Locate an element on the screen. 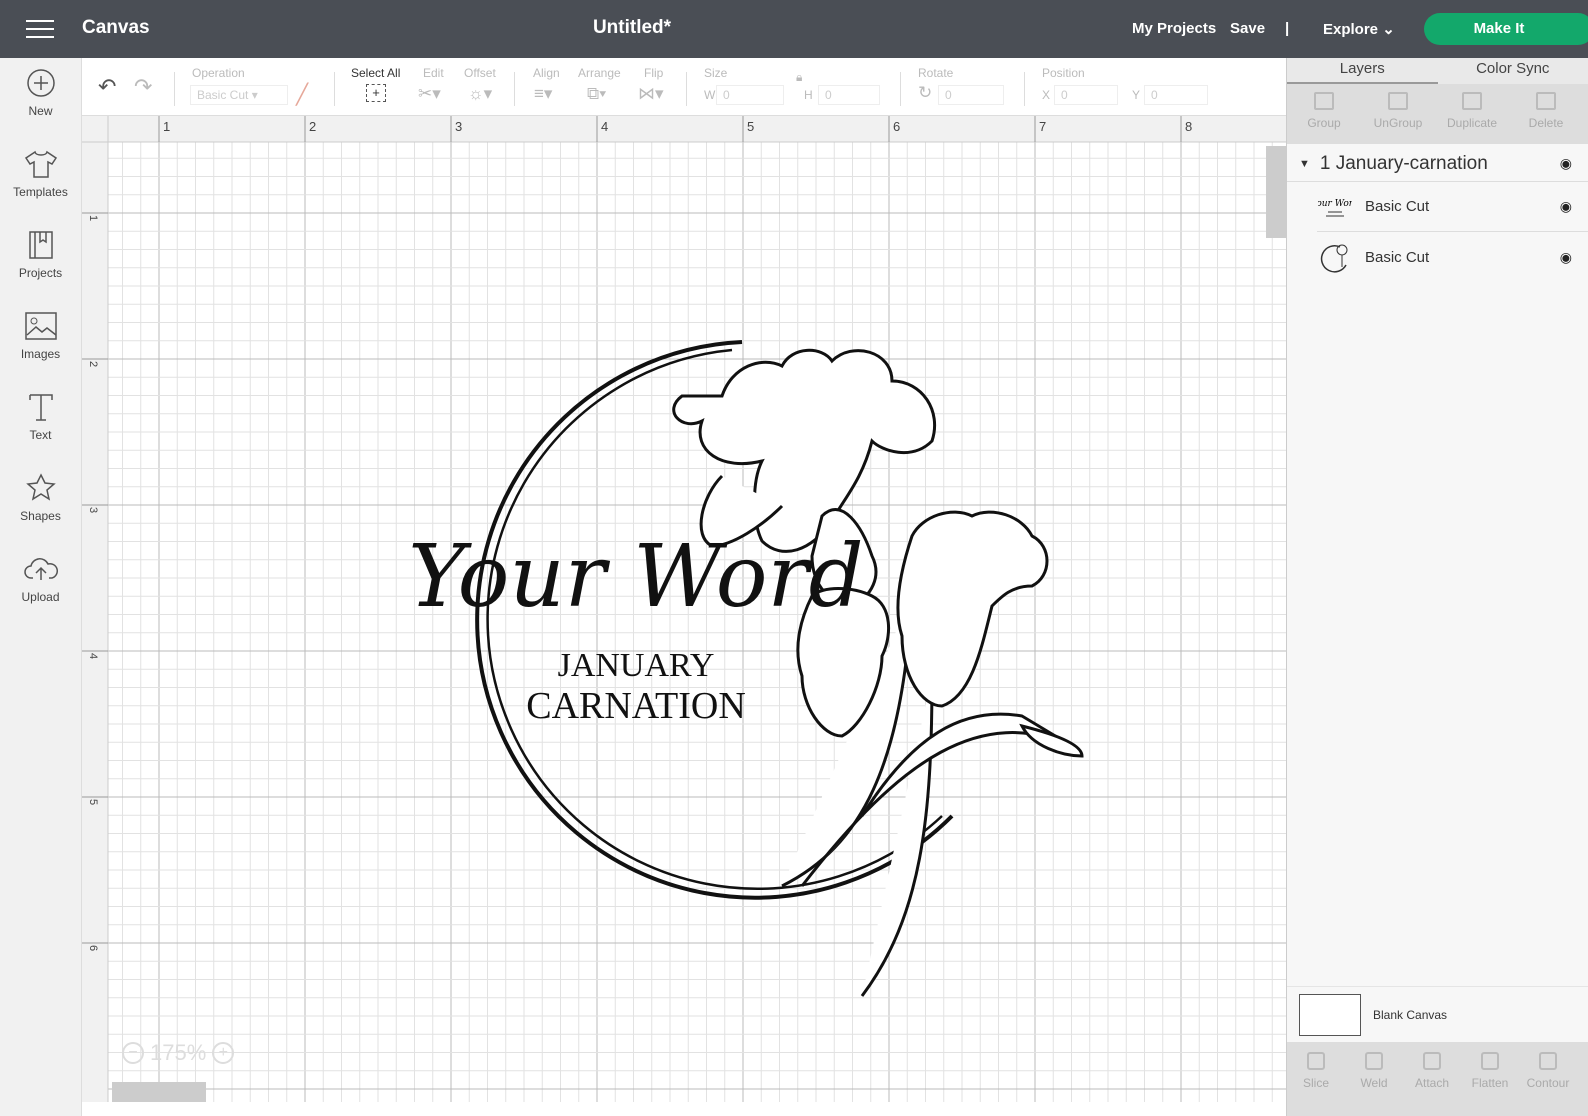  flatten-button: Flatten is located at coordinates (1490, 1079).